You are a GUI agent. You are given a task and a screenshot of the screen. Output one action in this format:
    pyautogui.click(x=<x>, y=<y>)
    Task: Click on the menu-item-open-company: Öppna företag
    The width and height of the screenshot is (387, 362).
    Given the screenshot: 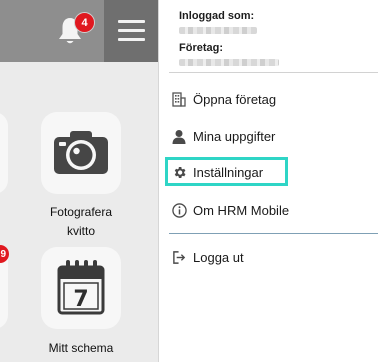 What is the action you would take?
    pyautogui.click(x=273, y=99)
    